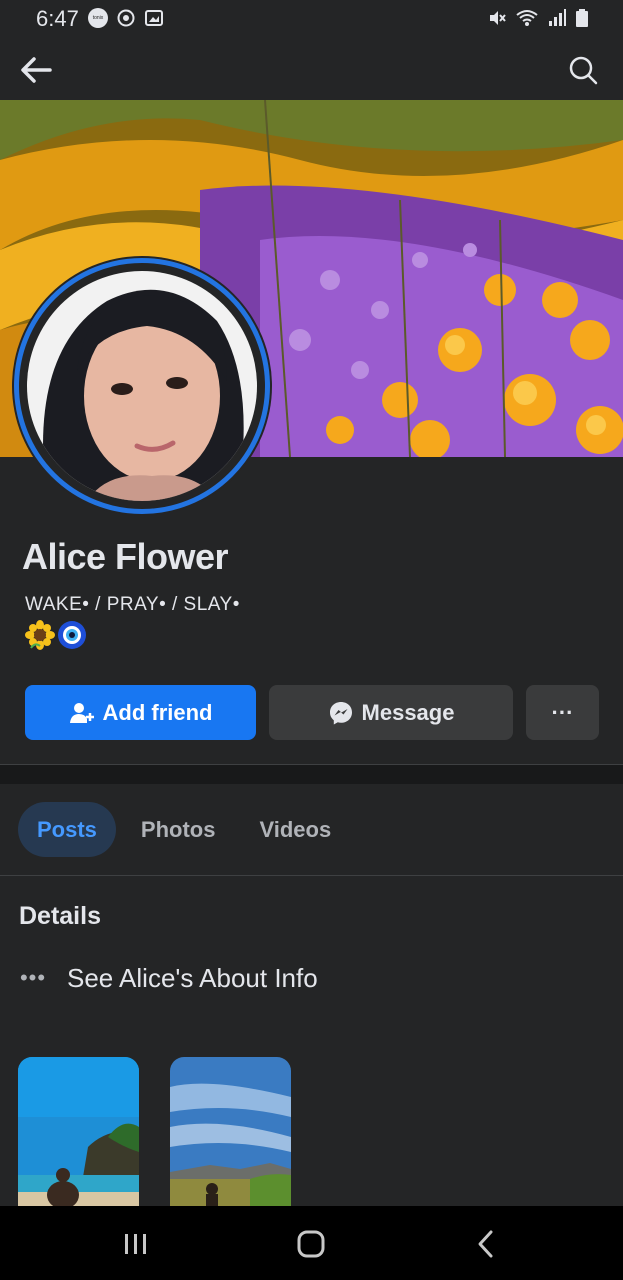 This screenshot has width=623, height=1280. I want to click on details-heading: Details, so click(60, 916).